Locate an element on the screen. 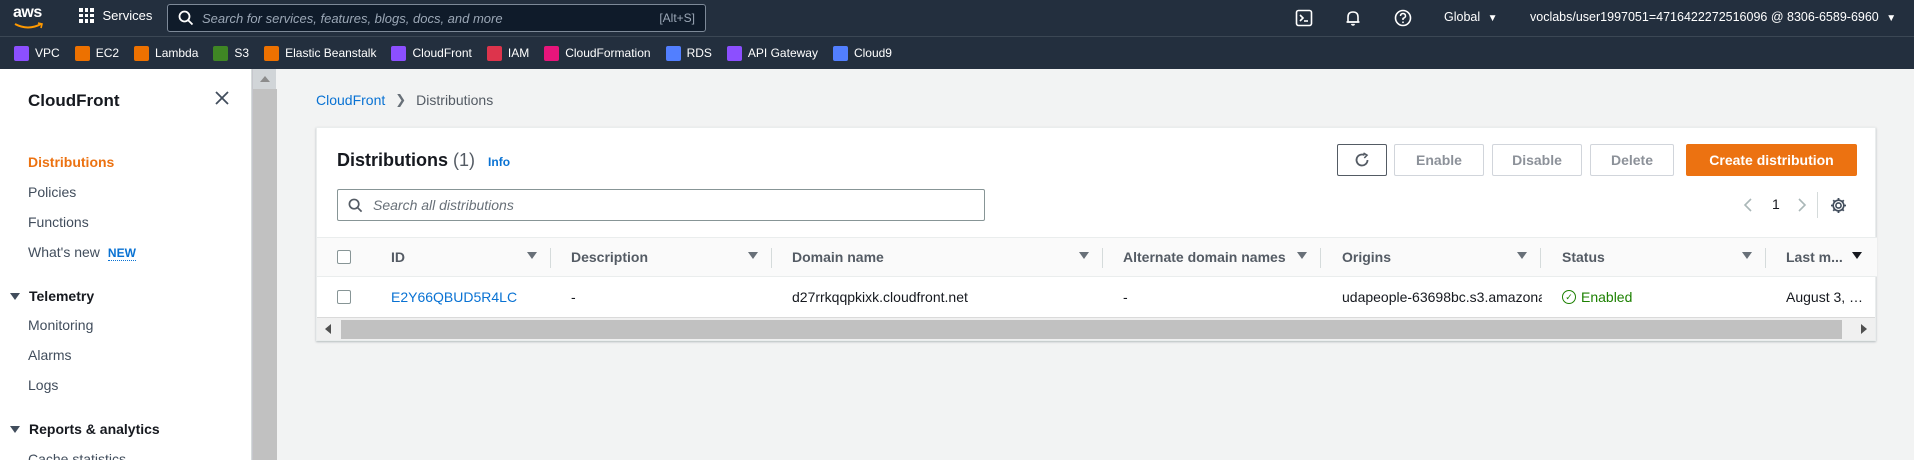 The image size is (1914, 460). sidebar-item-whats-new: What's new NEW is located at coordinates (82, 252).